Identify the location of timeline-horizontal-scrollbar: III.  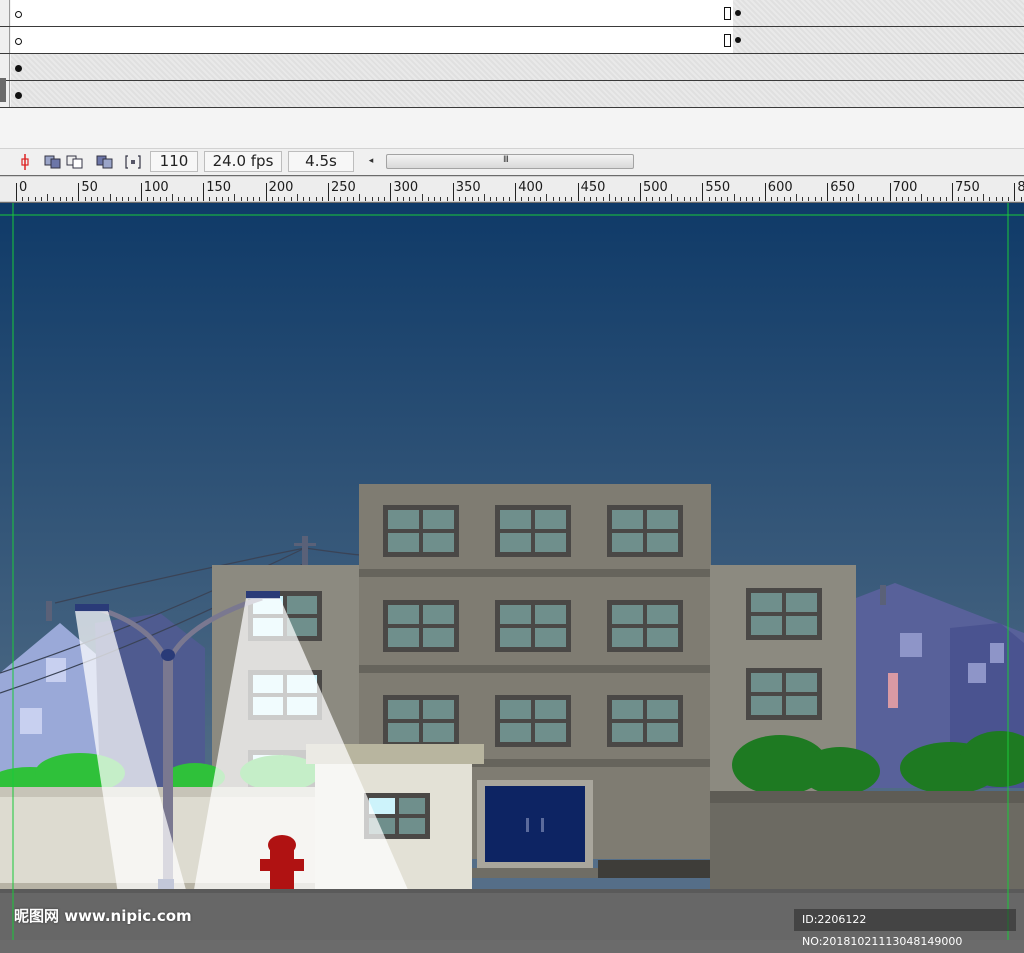
(510, 161).